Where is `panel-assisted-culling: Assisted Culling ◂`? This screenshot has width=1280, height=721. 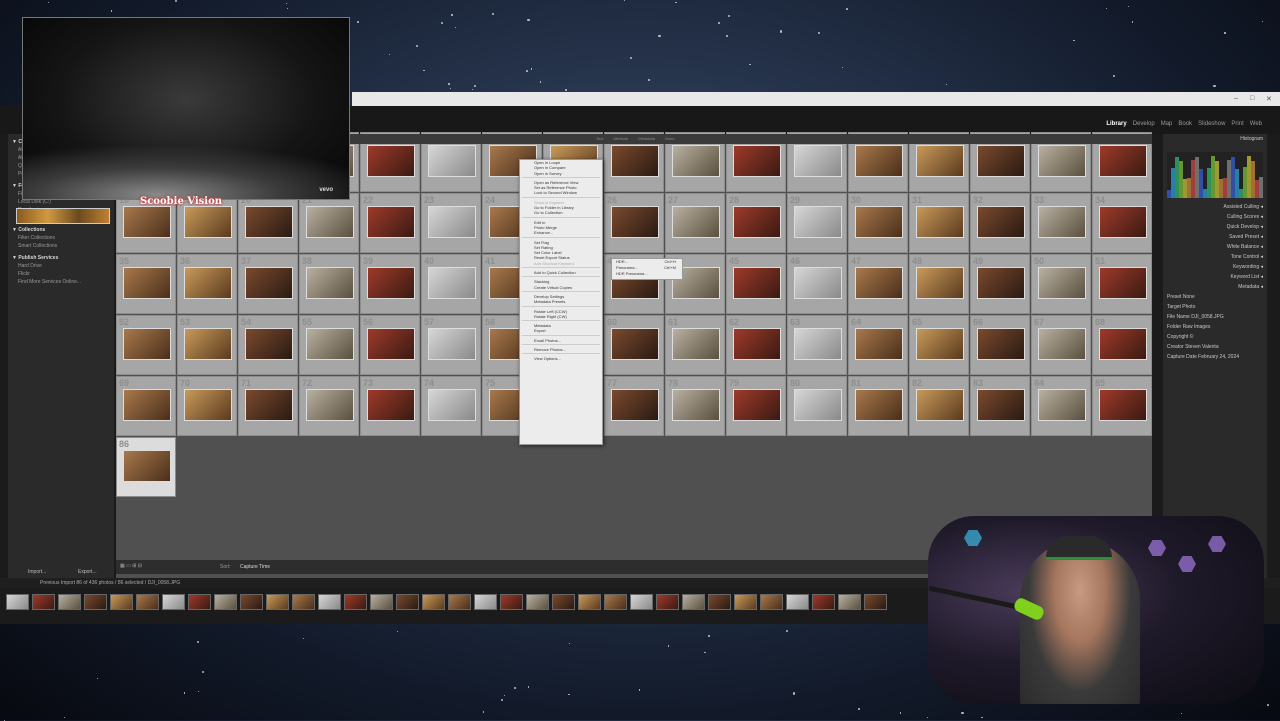
panel-assisted-culling: Assisted Culling ◂ is located at coordinates (1215, 207).